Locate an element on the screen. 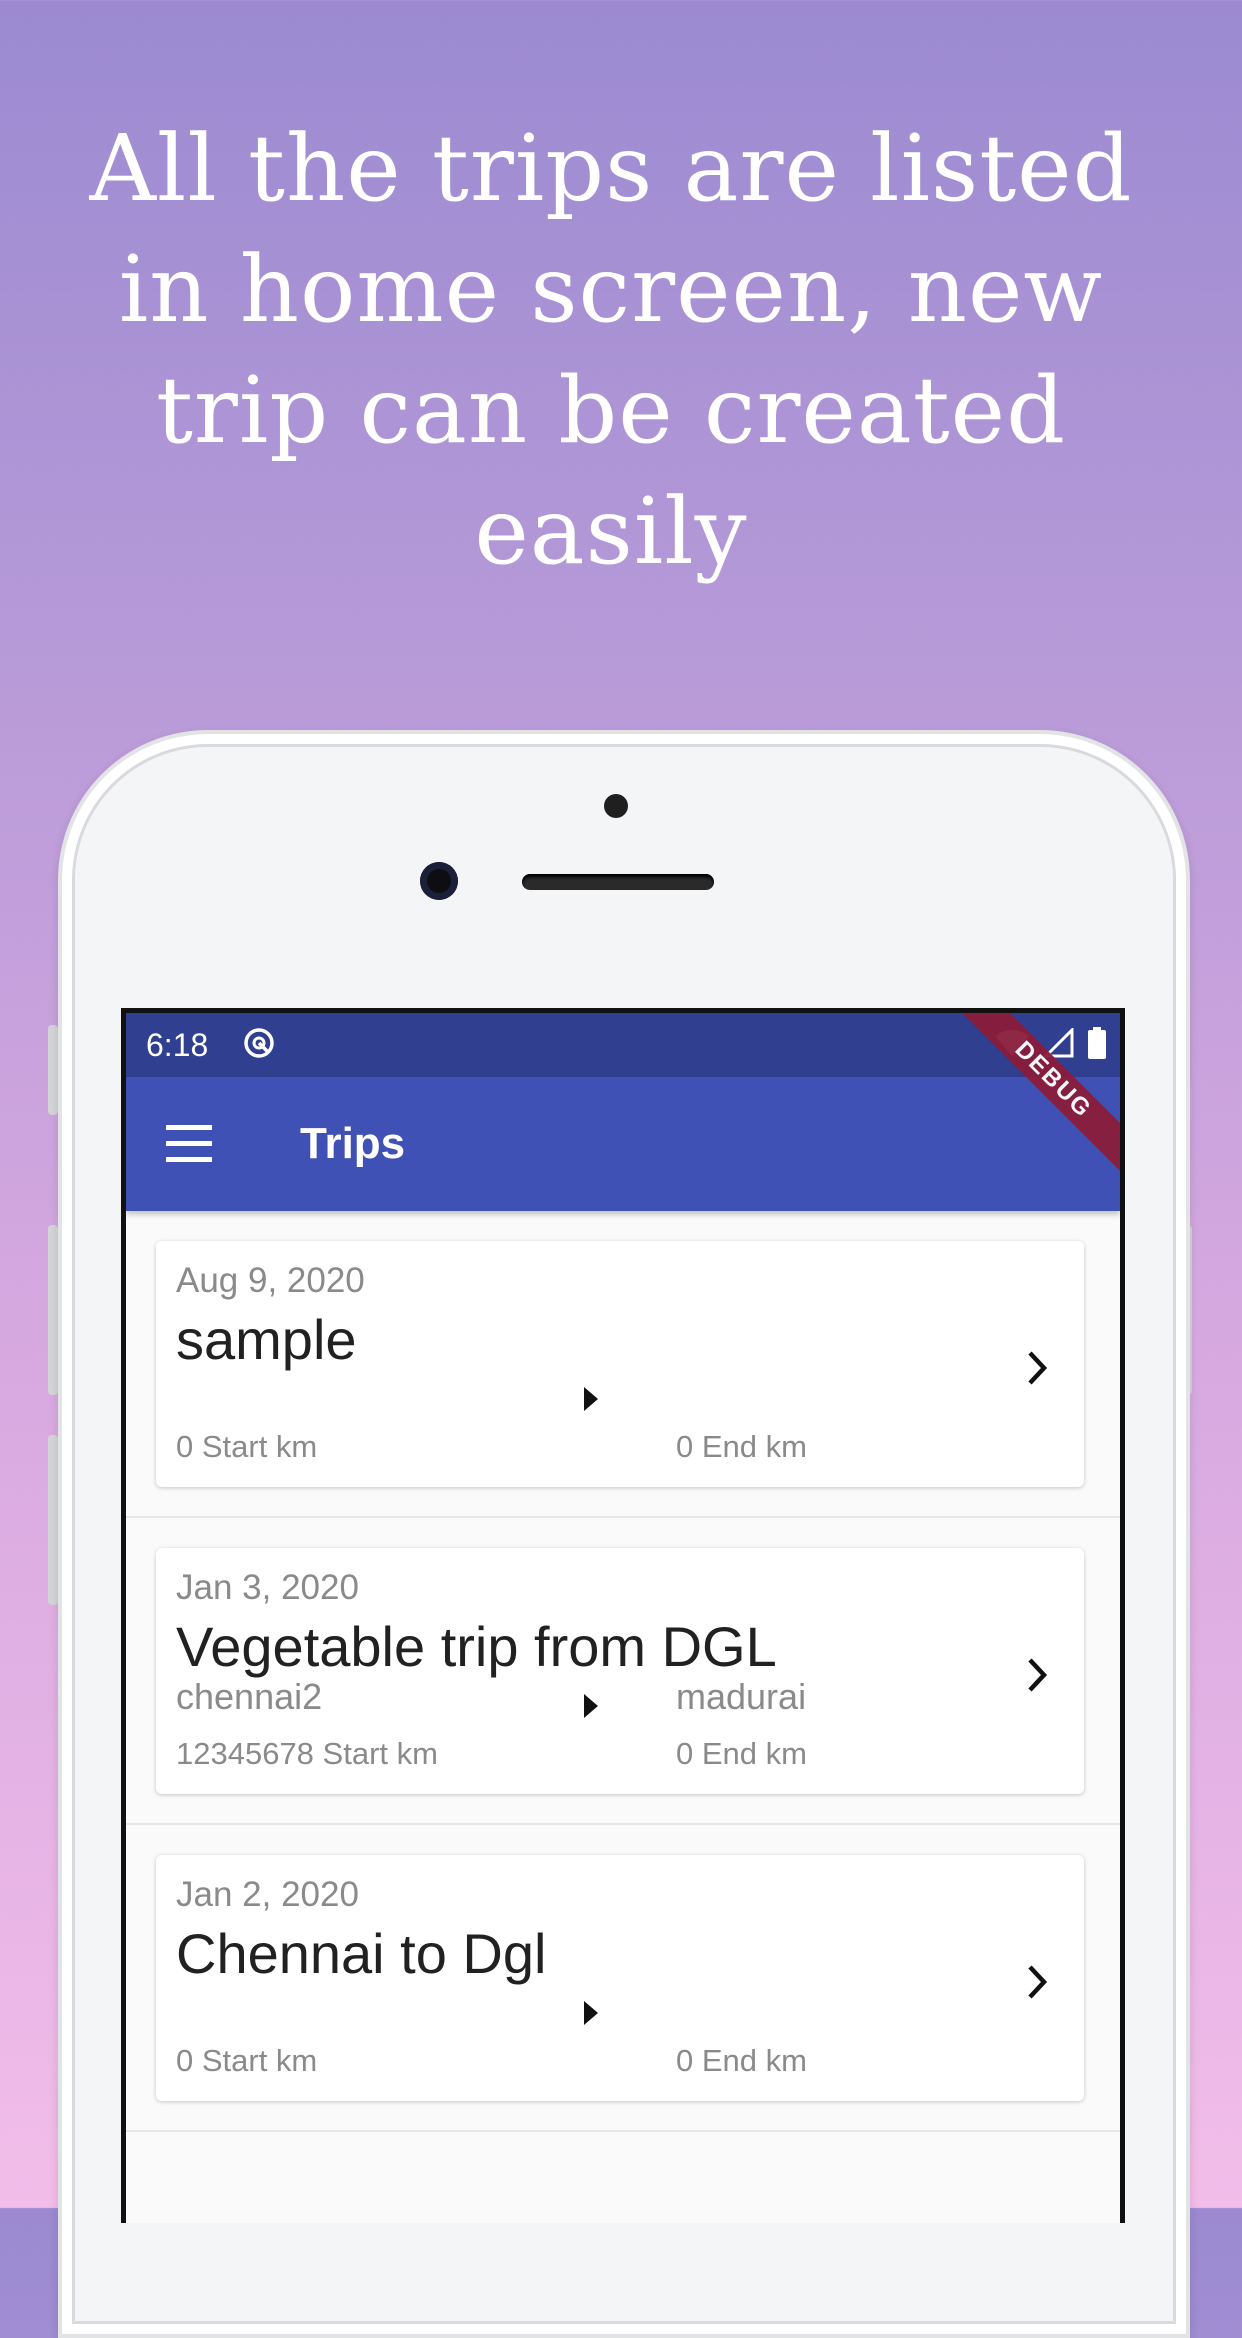 This screenshot has height=2338, width=1242. trip-date: Aug 9, 2020 is located at coordinates (270, 1280).